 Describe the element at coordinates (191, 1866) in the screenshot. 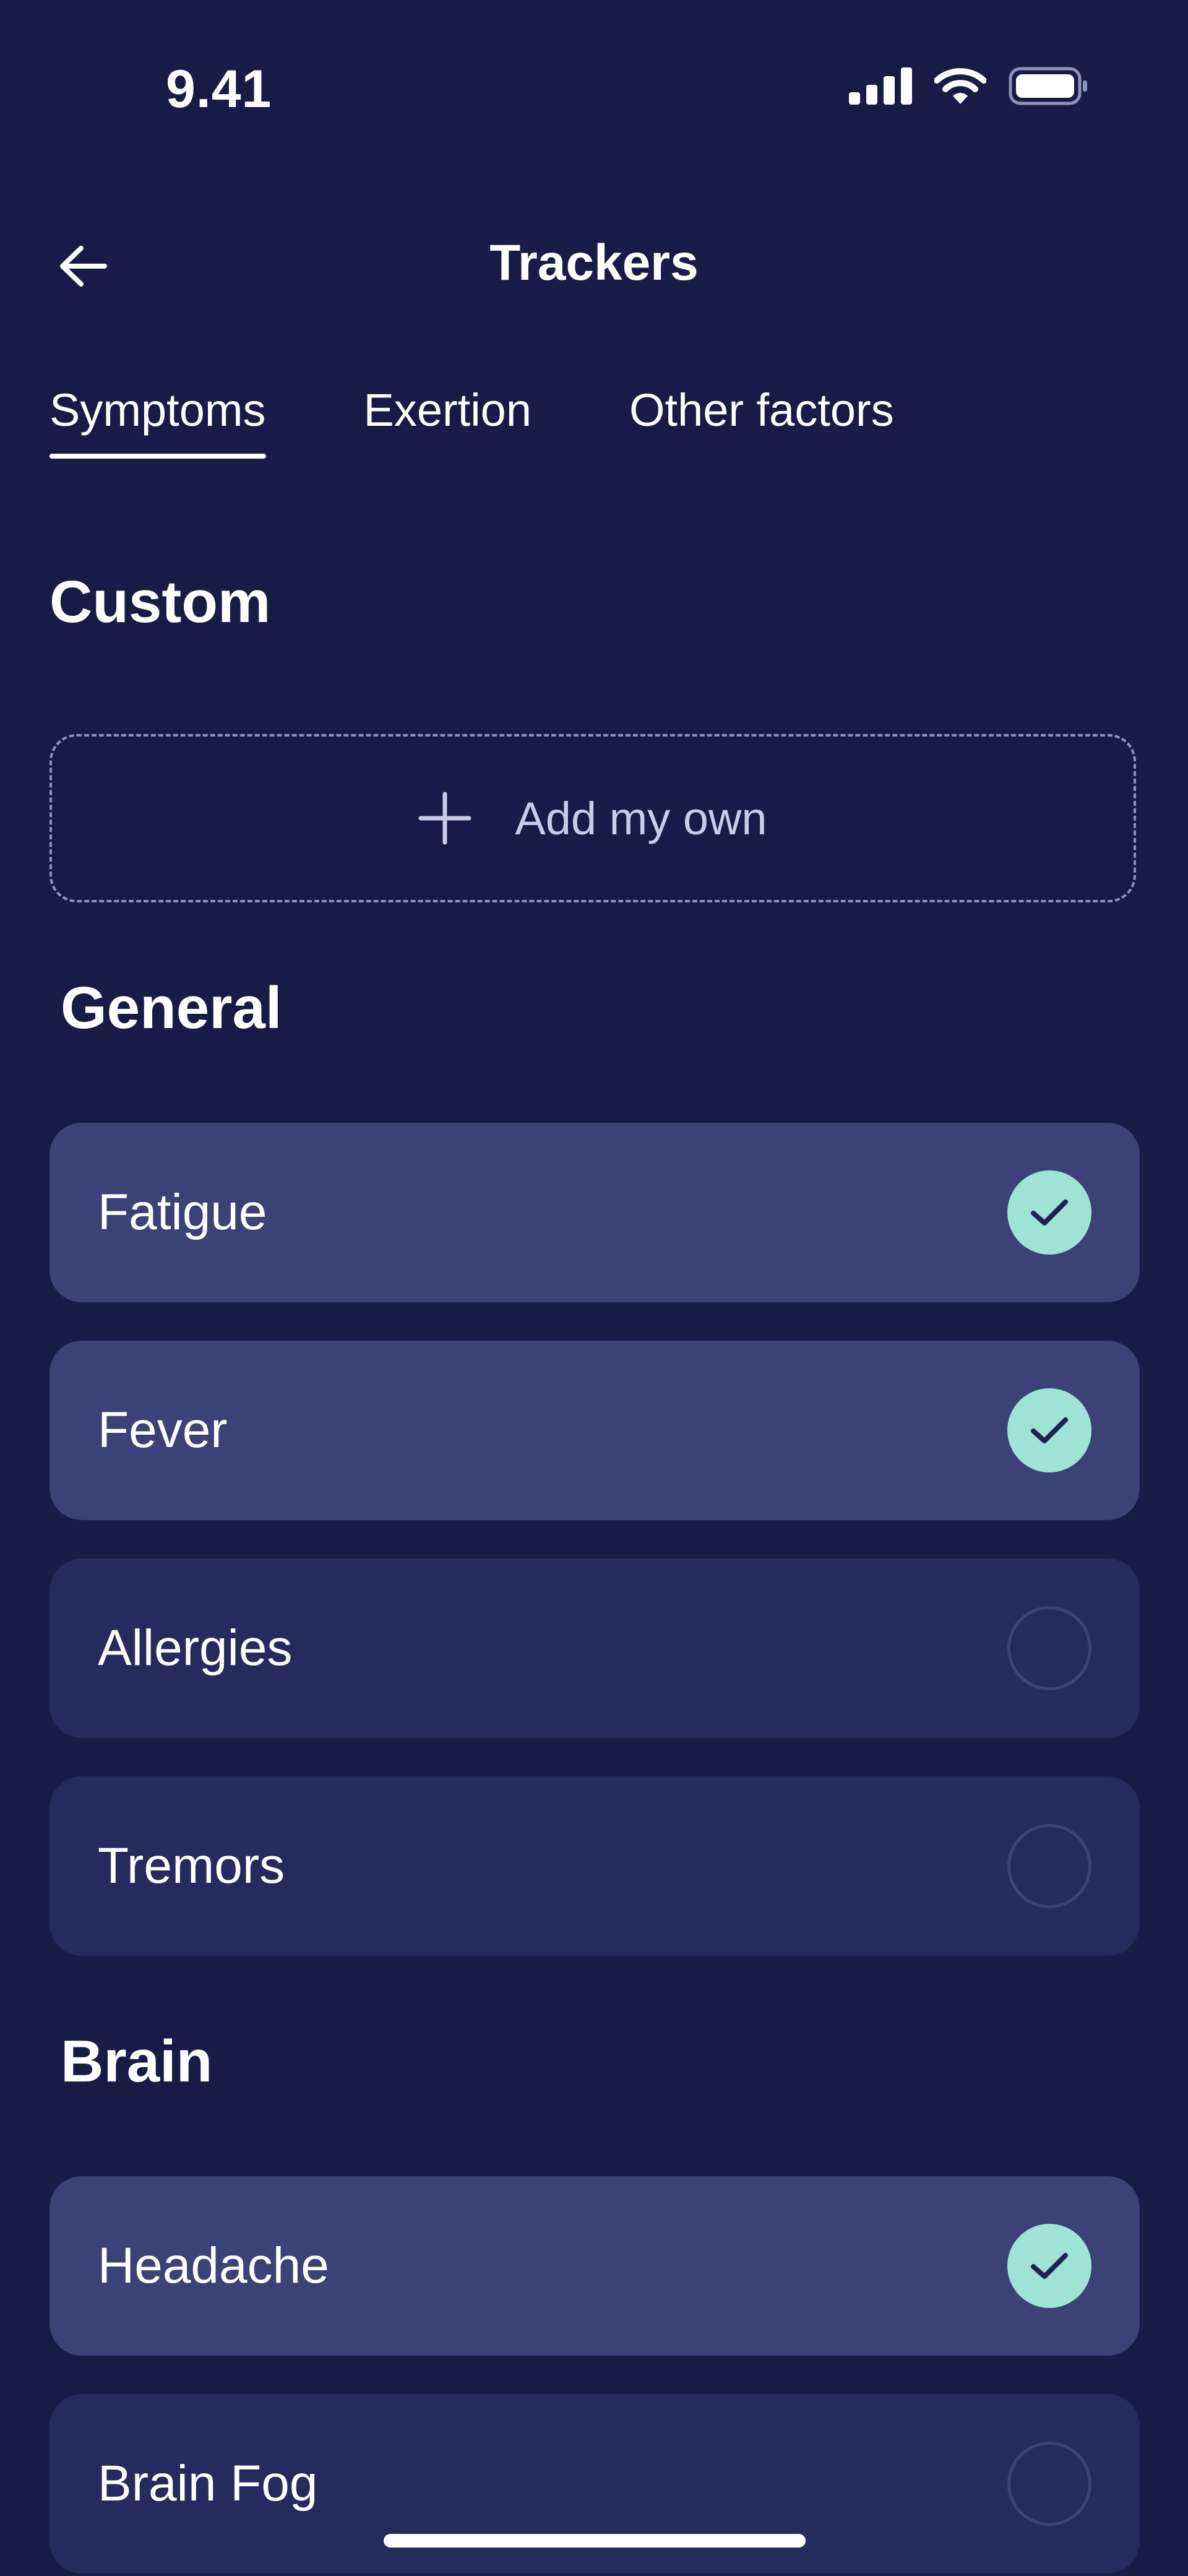

I see `tracker-item-label: Tremors` at that location.